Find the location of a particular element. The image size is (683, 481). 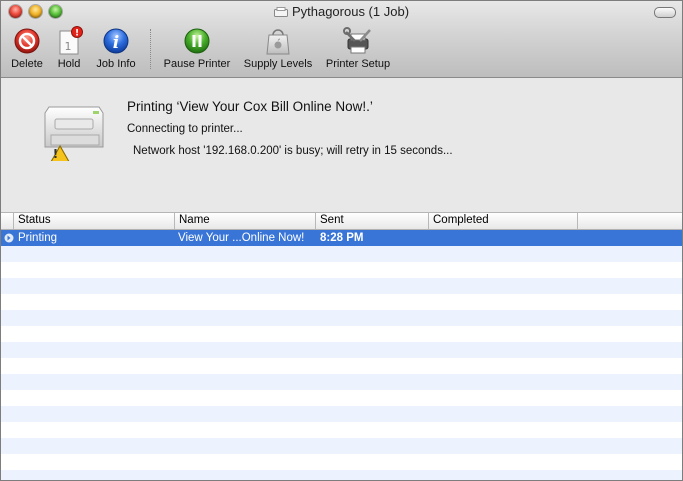

toolbar-separator is located at coordinates (150, 49).